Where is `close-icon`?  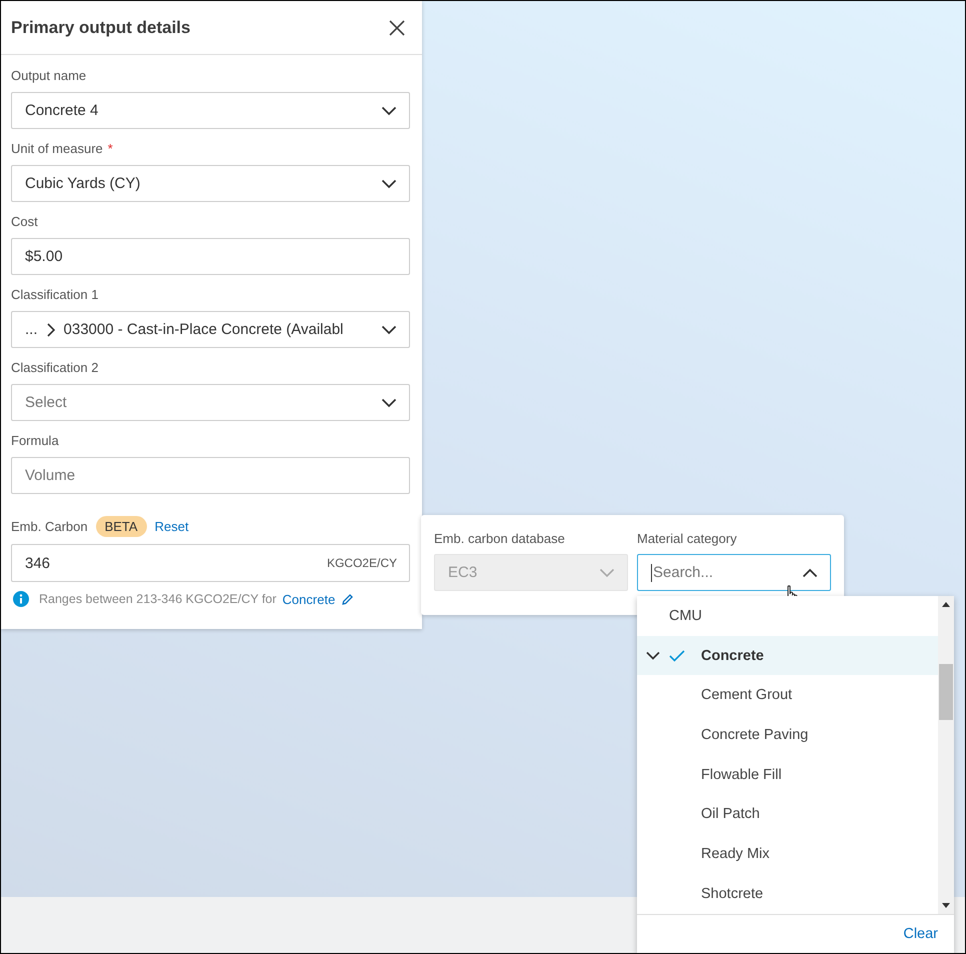 close-icon is located at coordinates (397, 27).